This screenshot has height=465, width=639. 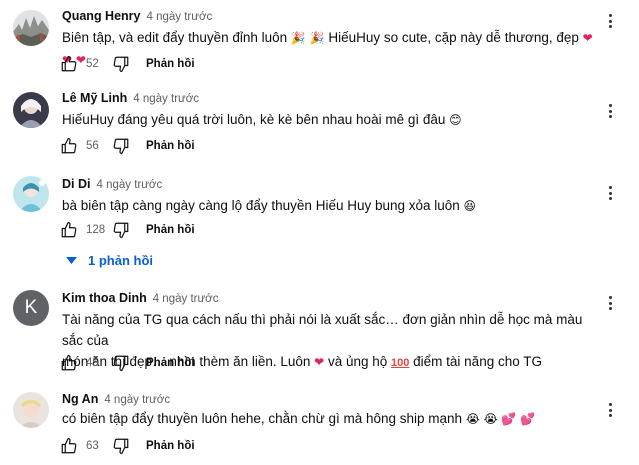 What do you see at coordinates (71, 260) in the screenshot?
I see `chevron-down-icon` at bounding box center [71, 260].